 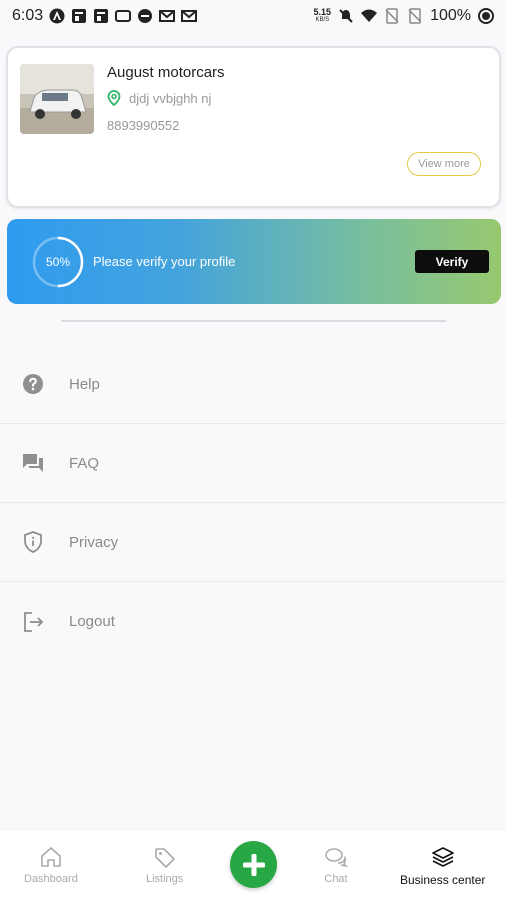 What do you see at coordinates (170, 98) in the screenshot?
I see `location-text: djdj vvbjghh nj` at bounding box center [170, 98].